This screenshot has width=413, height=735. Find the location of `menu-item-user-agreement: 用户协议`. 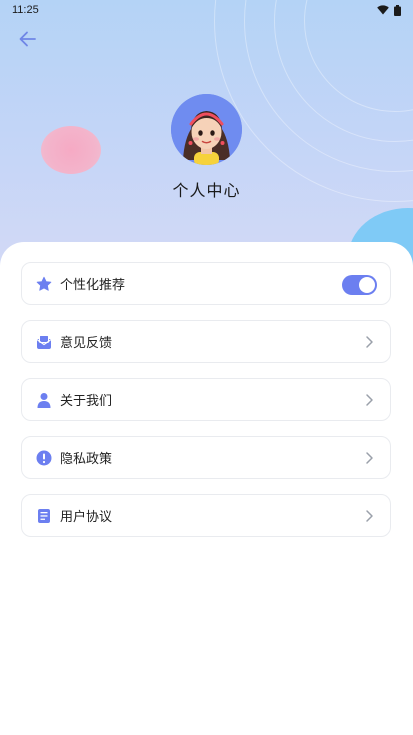

menu-item-user-agreement: 用户协议 is located at coordinates (206, 515).